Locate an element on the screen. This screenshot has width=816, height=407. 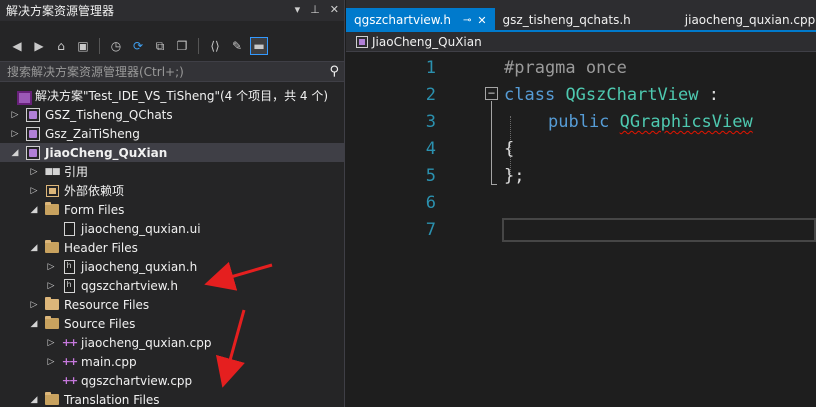
class-name: QGszChartView is located at coordinates (632, 95).